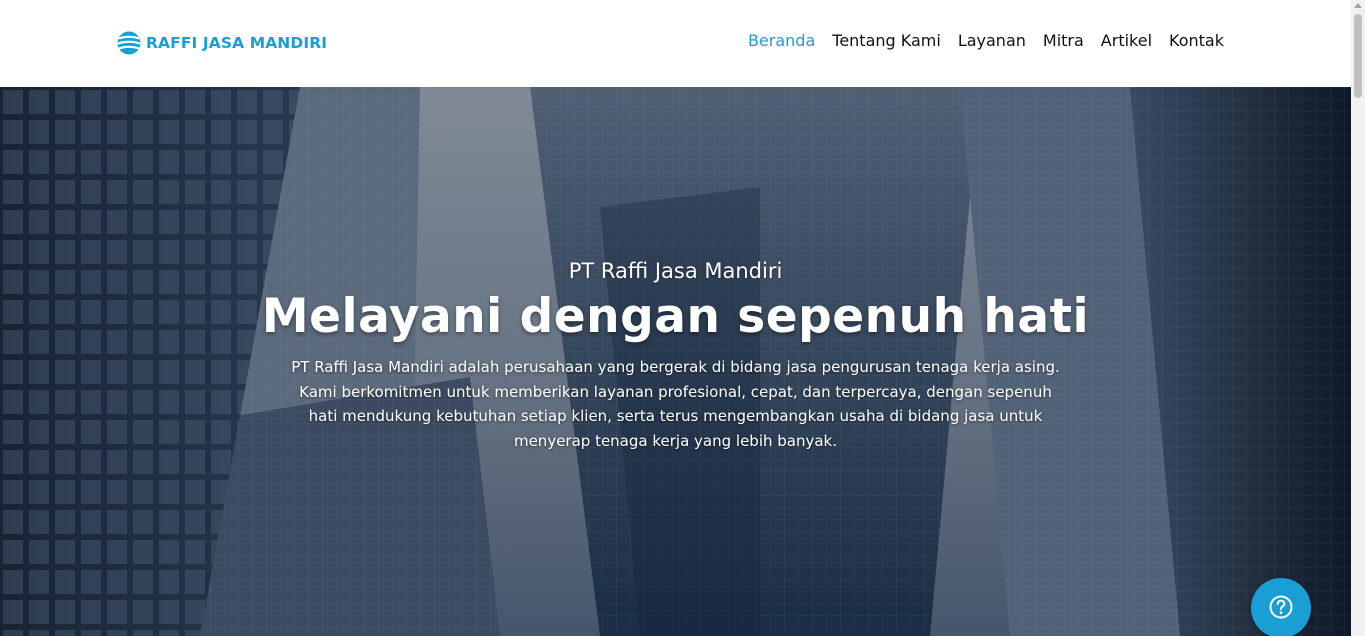  I want to click on nav-item-kontak: Kontak, so click(1196, 40).